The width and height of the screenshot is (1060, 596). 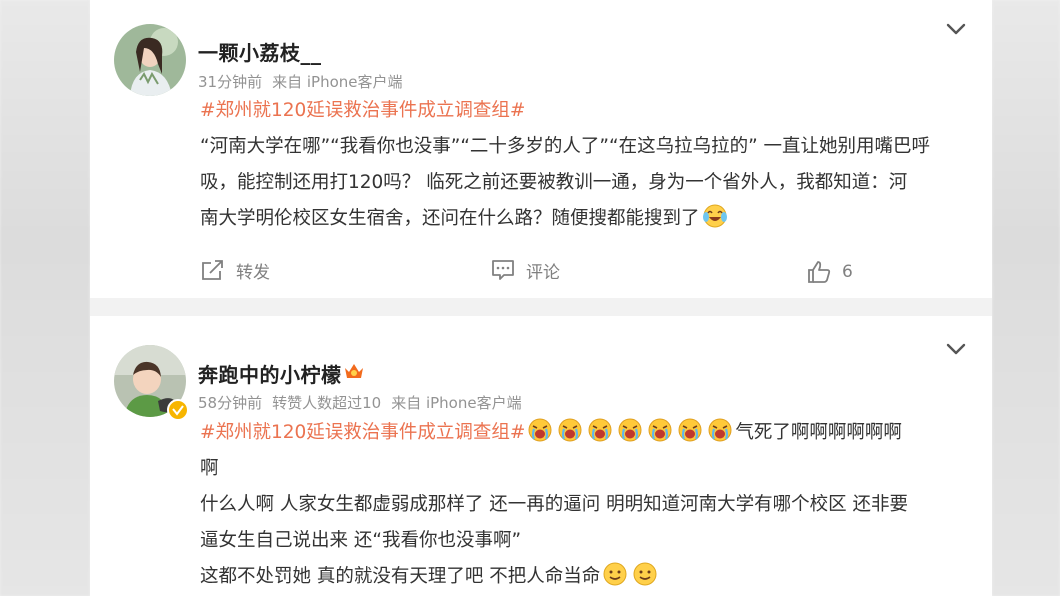 I want to click on post-meta: 58分钟前 转赞人数超过10 来自 iPhone客户端, so click(x=365, y=402).